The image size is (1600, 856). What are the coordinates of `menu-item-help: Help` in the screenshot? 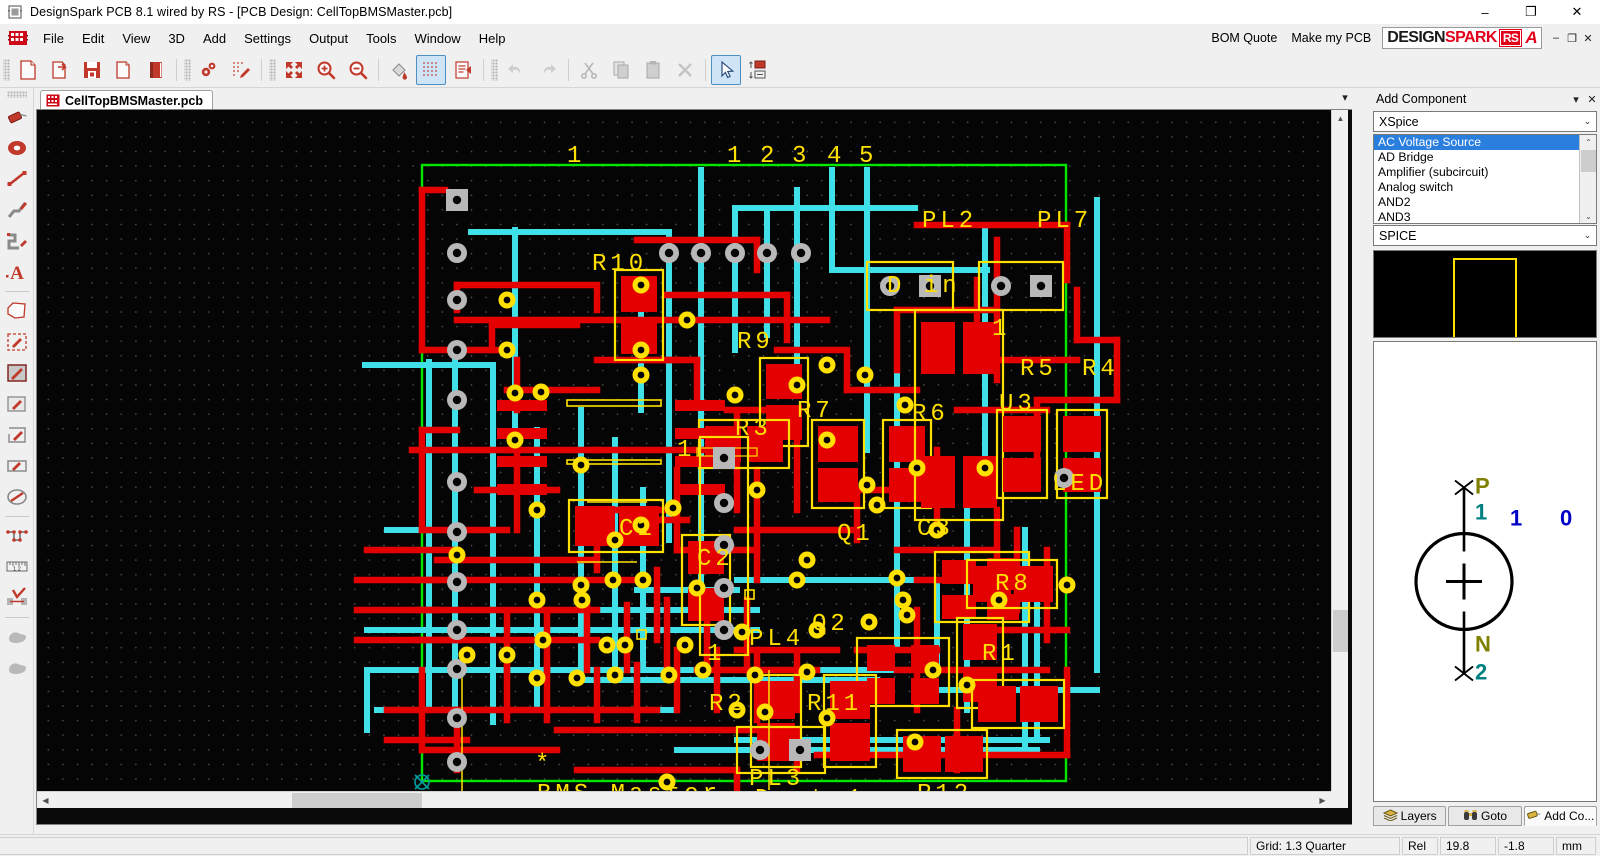 It's located at (492, 38).